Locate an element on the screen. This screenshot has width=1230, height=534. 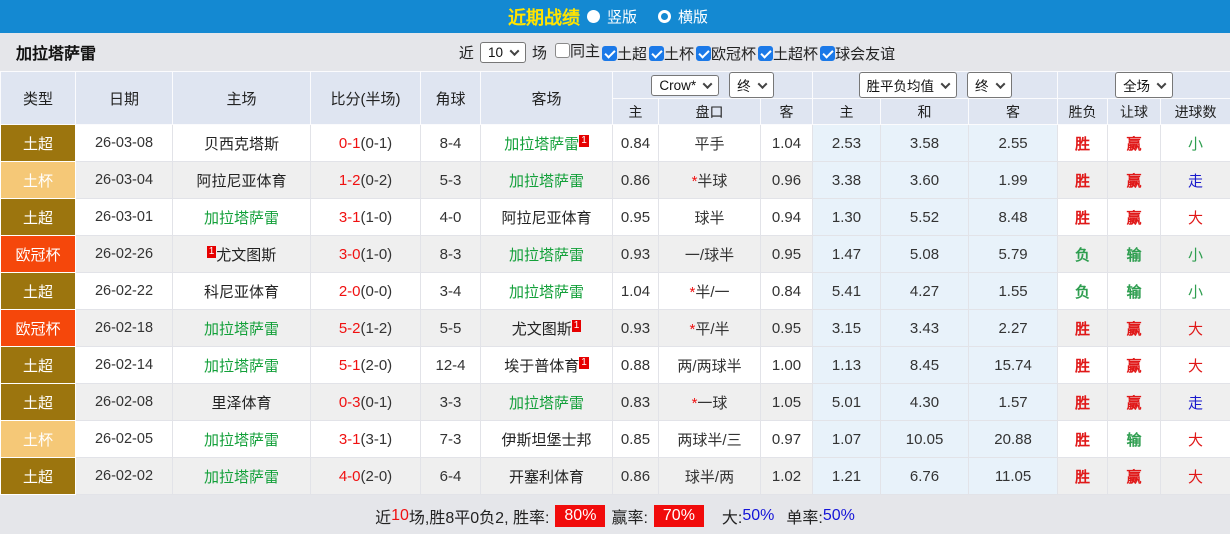
avg-group-header: 胜平负均值 终 is located at coordinates (935, 85).